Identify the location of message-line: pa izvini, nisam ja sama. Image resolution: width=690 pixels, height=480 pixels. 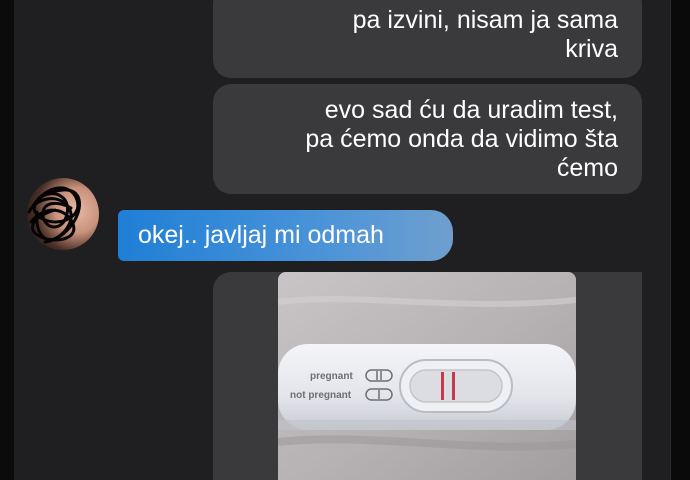
(485, 20).